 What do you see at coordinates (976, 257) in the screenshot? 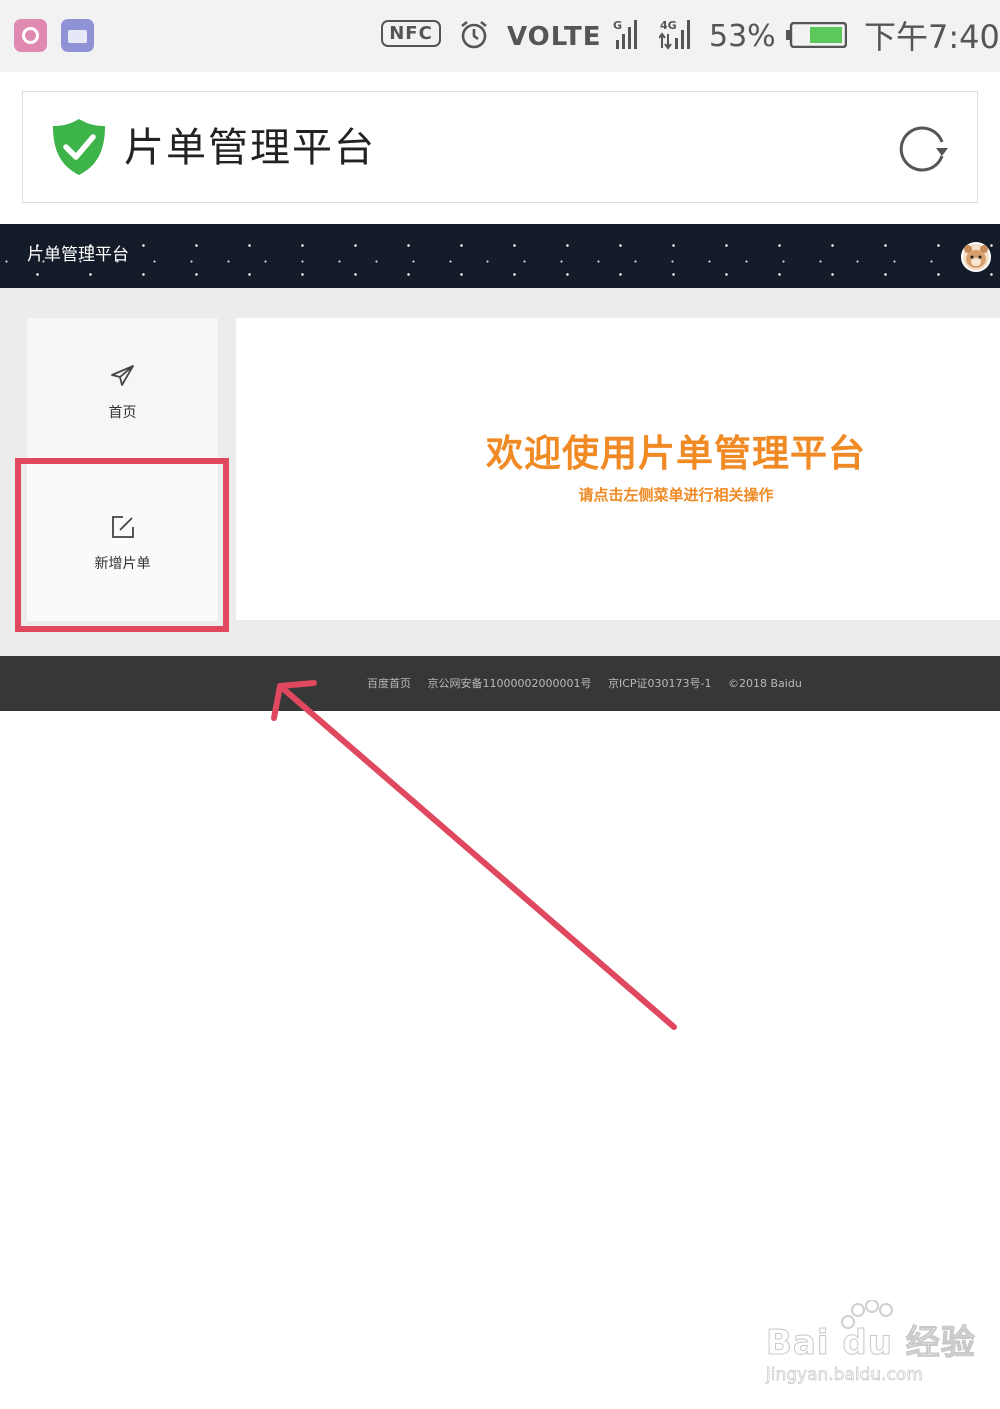
I see `avatar-icon` at bounding box center [976, 257].